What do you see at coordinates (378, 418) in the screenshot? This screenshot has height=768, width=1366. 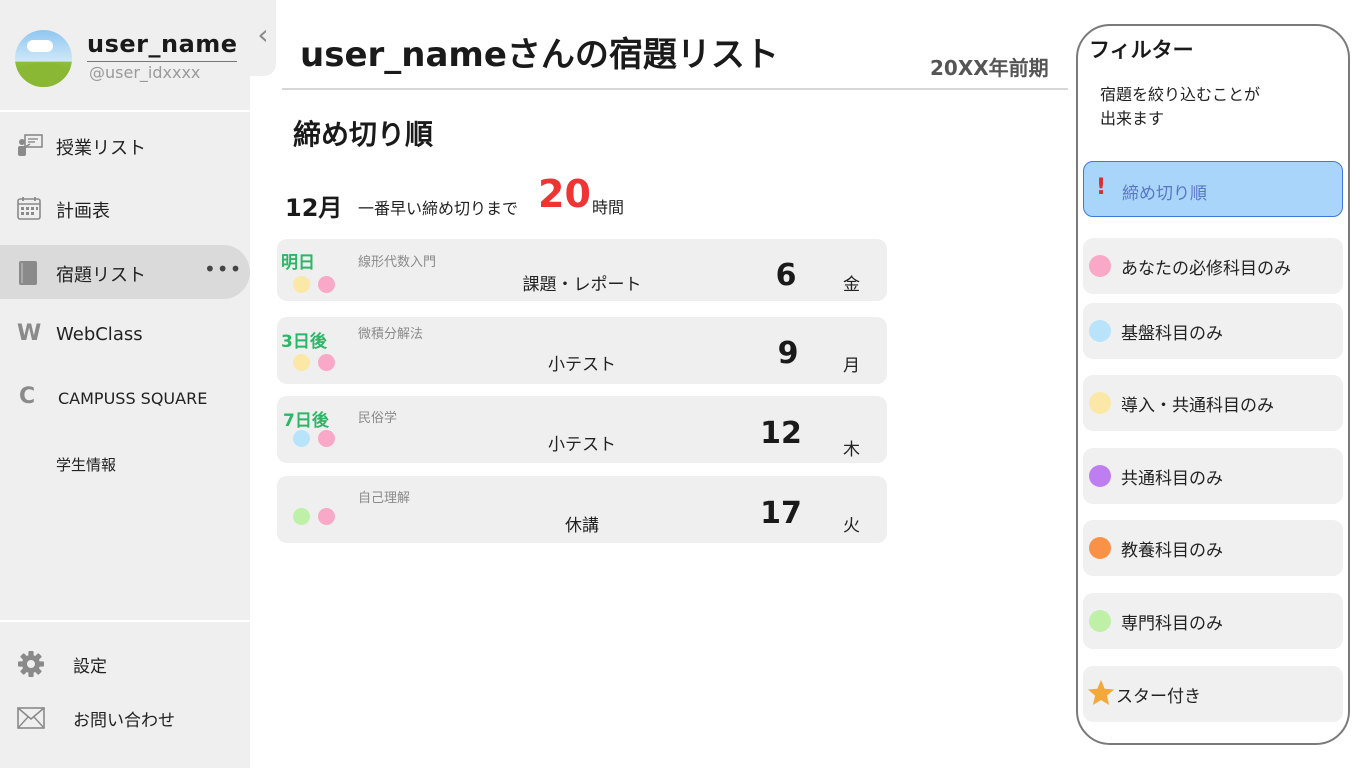 I see `course-name: 民俗学` at bounding box center [378, 418].